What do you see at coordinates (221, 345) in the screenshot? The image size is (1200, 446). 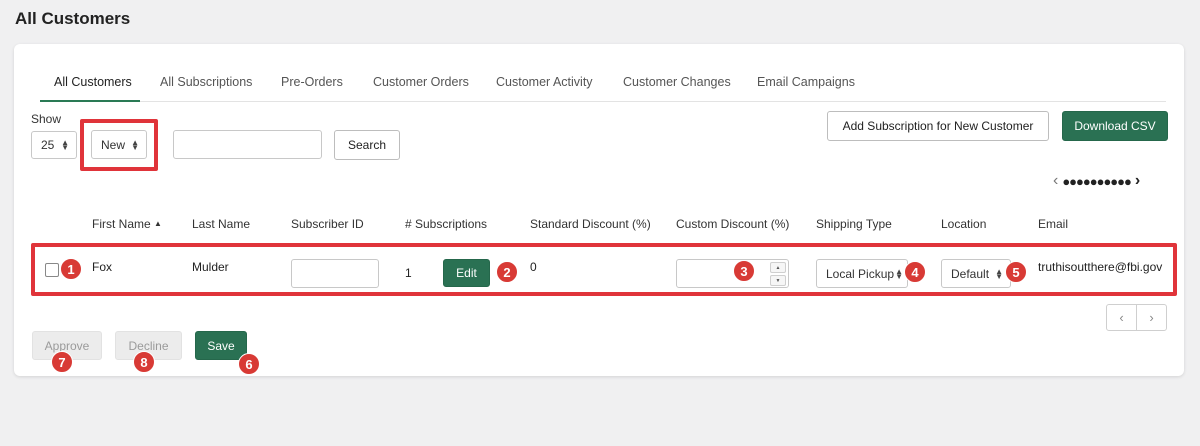 I see `save-button: Save` at bounding box center [221, 345].